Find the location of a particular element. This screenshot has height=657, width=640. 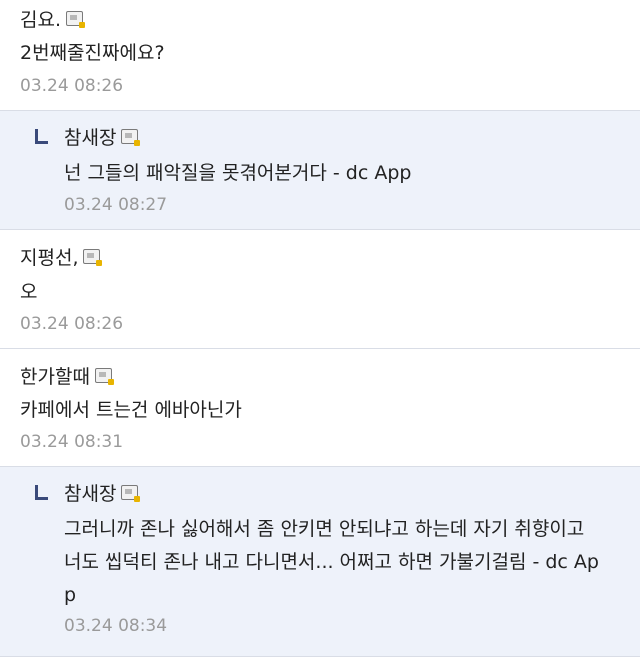

comment-text: 카페에서 트는건 에바아닌가 is located at coordinates (131, 410).